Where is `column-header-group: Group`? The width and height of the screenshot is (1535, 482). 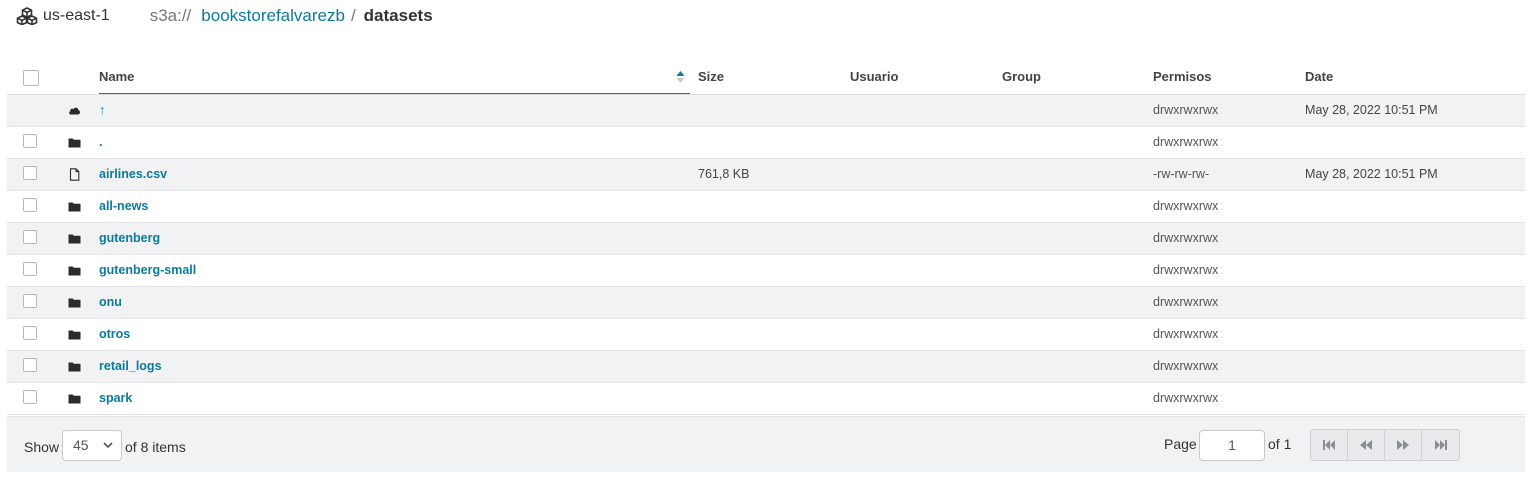 column-header-group: Group is located at coordinates (1021, 77).